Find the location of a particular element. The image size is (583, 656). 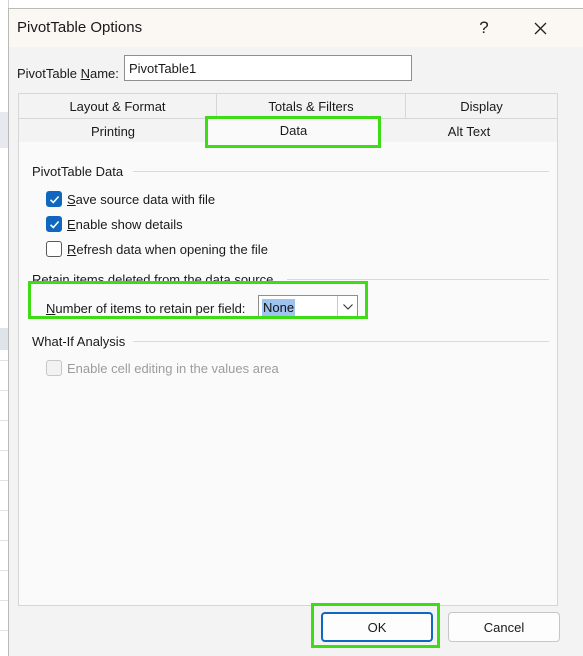

save-source-data-label: Save source data with file is located at coordinates (141, 199).